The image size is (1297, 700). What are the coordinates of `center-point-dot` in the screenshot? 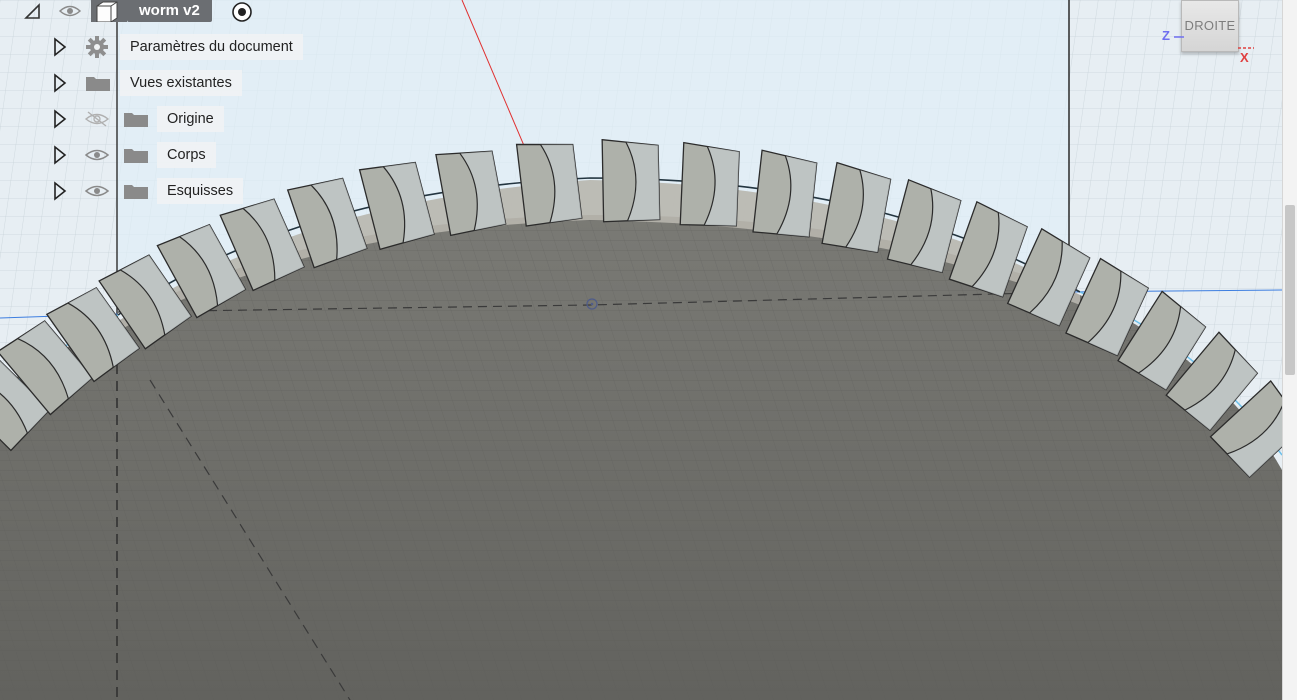 It's located at (592, 304).